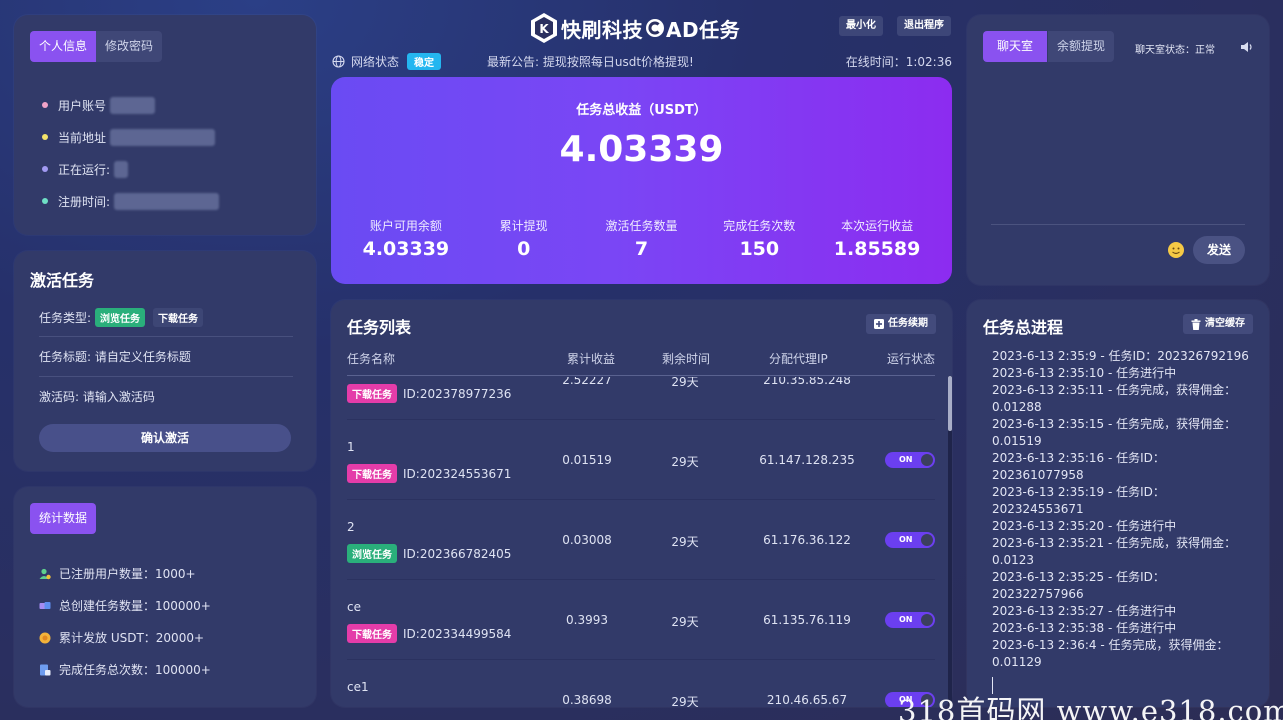  Describe the element at coordinates (590, 62) in the screenshot. I see `announcement: 最新公告: 提现按照每日usdt价格提现!` at that location.